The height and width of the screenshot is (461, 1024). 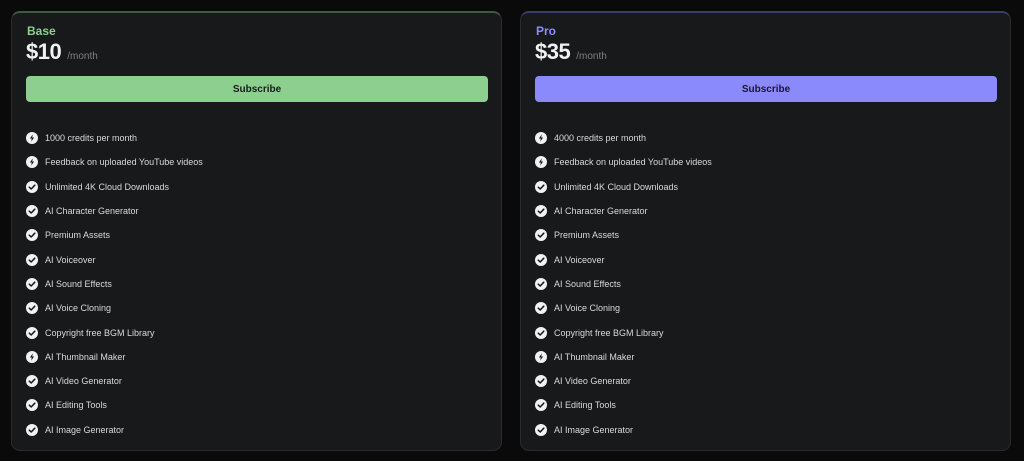 What do you see at coordinates (600, 138) in the screenshot?
I see `feature-label: 4000 credits per month` at bounding box center [600, 138].